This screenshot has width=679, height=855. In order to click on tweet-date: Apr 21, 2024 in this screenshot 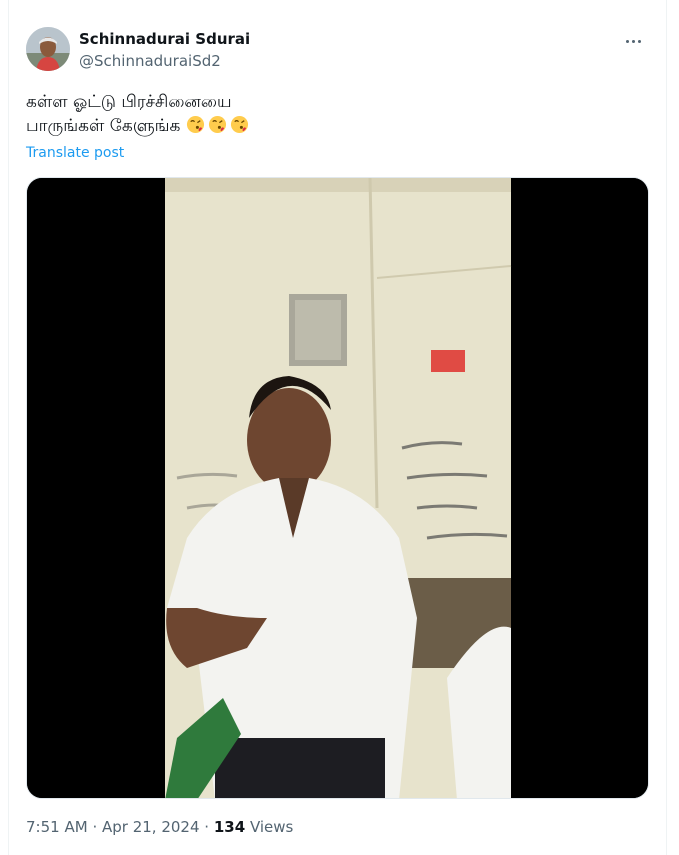, I will do `click(151, 827)`.